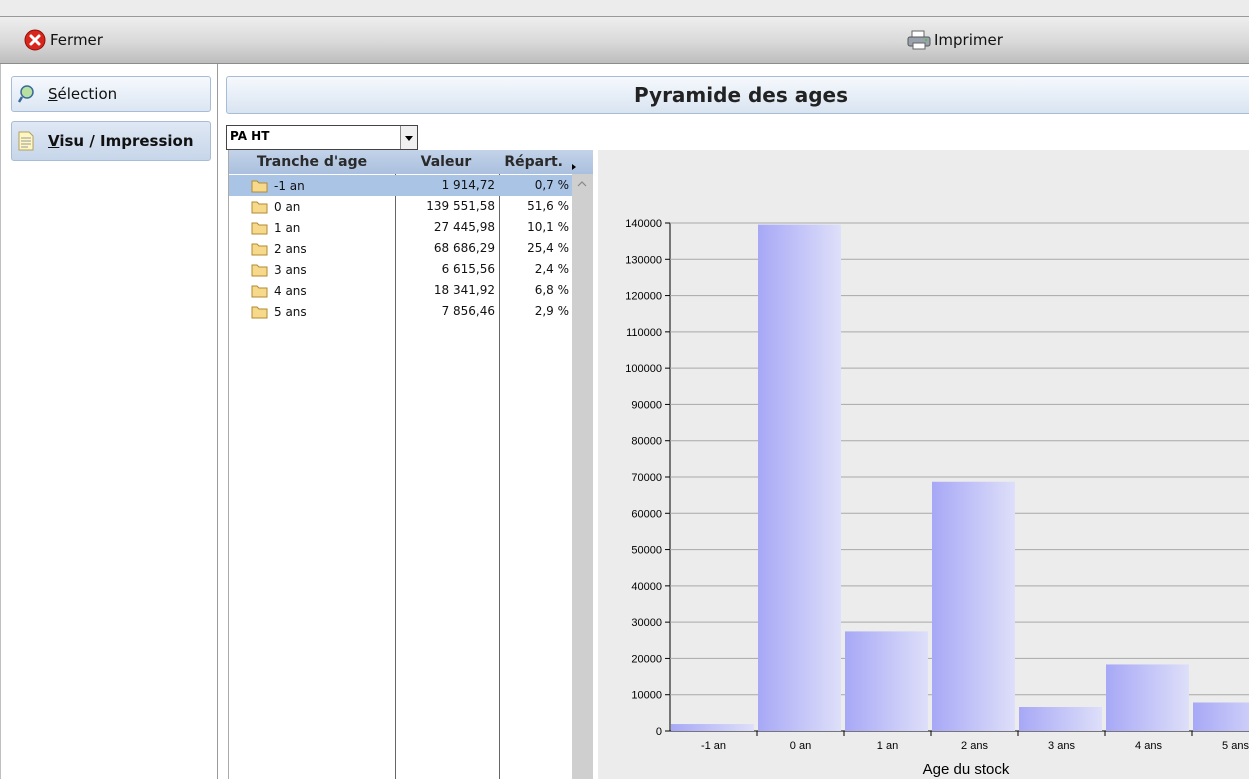  What do you see at coordinates (643, 369) in the screenshot?
I see `y-tick-label: 100000` at bounding box center [643, 369].